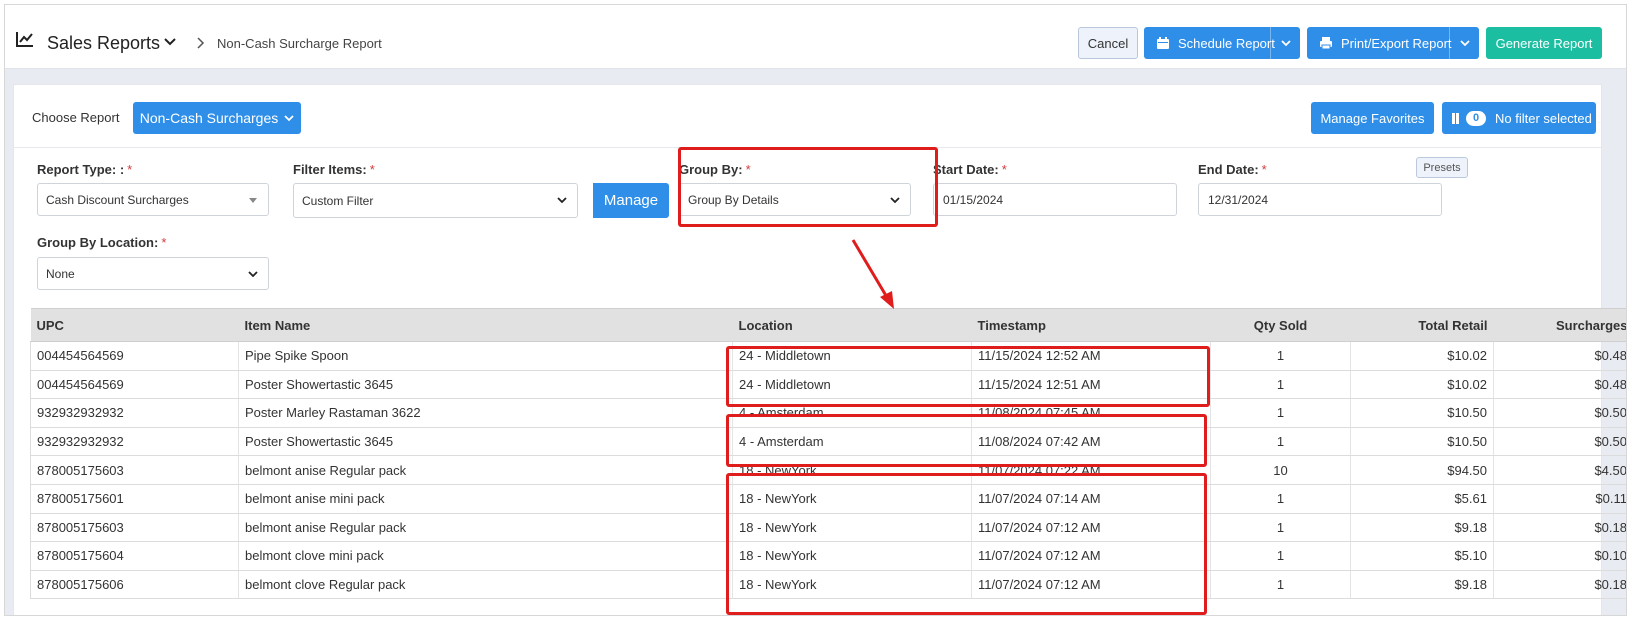  What do you see at coordinates (1091, 470) in the screenshot?
I see `cell-timestamp: 11/07/2024 07:22 AM` at bounding box center [1091, 470].